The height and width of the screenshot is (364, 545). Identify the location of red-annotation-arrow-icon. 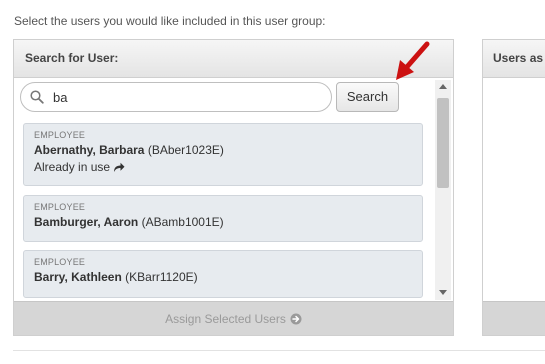
(412, 64).